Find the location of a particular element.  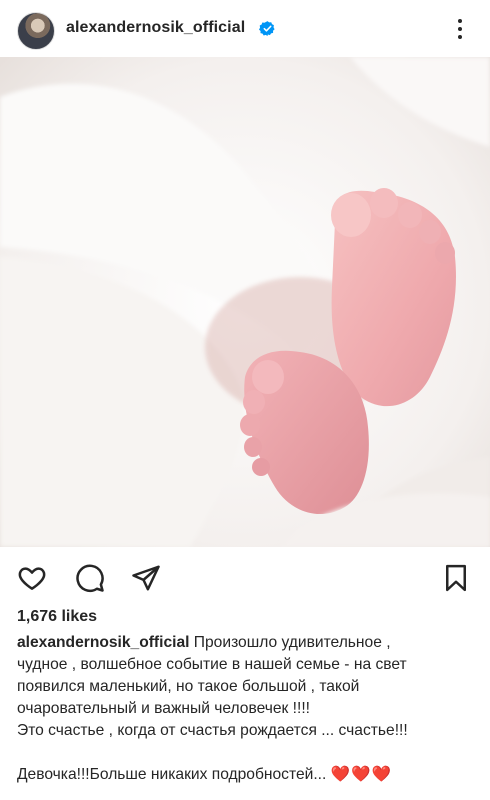

post-username: alexandernosik_official is located at coordinates (155, 28).